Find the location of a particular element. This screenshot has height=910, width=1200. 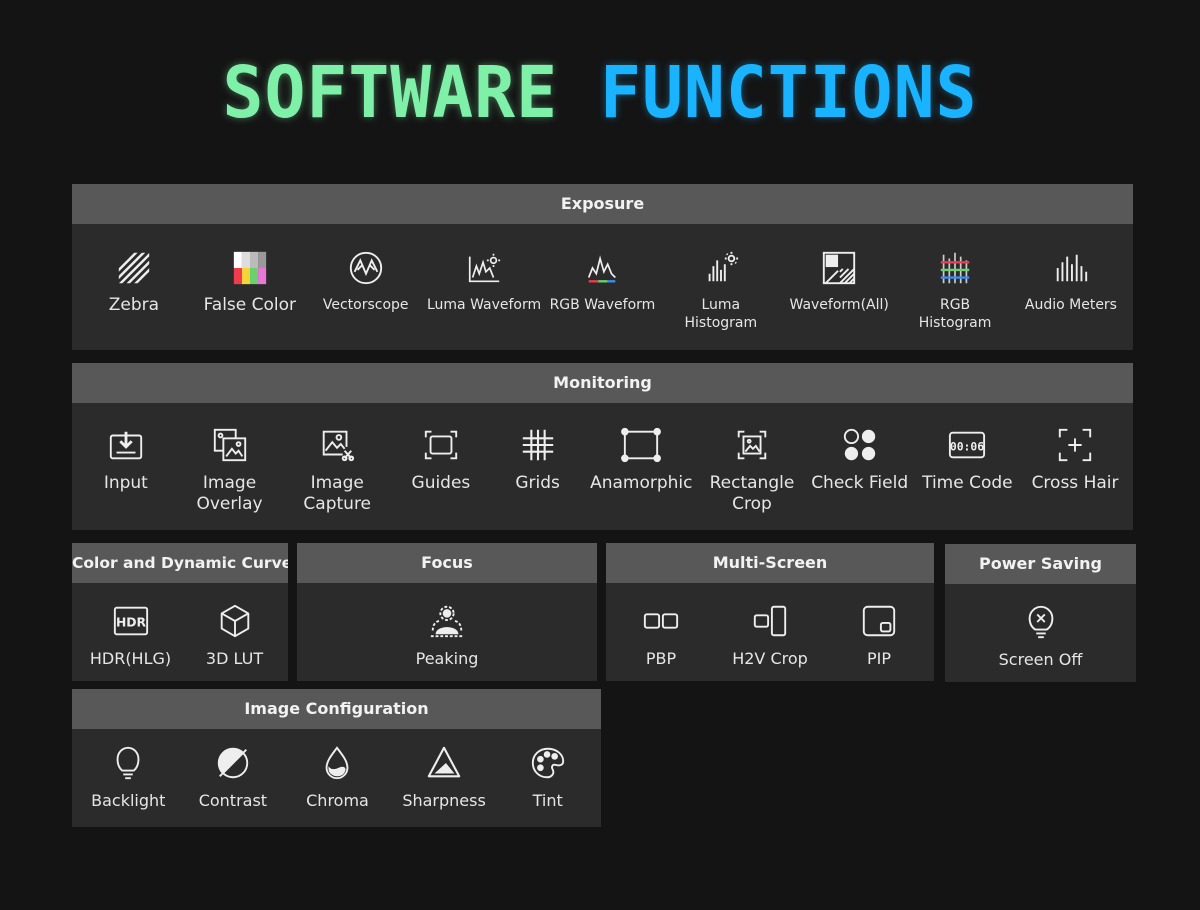

screen-off-icon is located at coordinates (1041, 622).